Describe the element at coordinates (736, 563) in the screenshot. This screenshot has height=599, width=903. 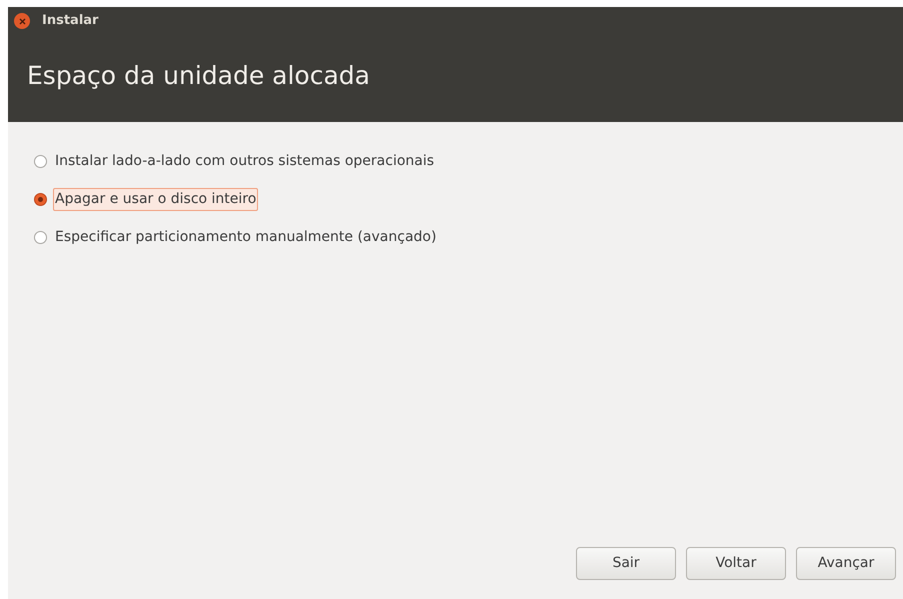
I see `dialog-button: Voltar` at that location.